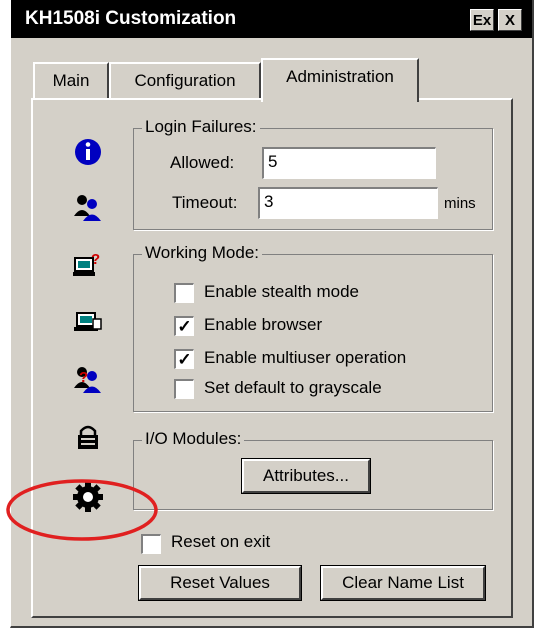 The width and height of the screenshot is (550, 635). I want to click on login-failures-title: Login Failures:, so click(201, 127).